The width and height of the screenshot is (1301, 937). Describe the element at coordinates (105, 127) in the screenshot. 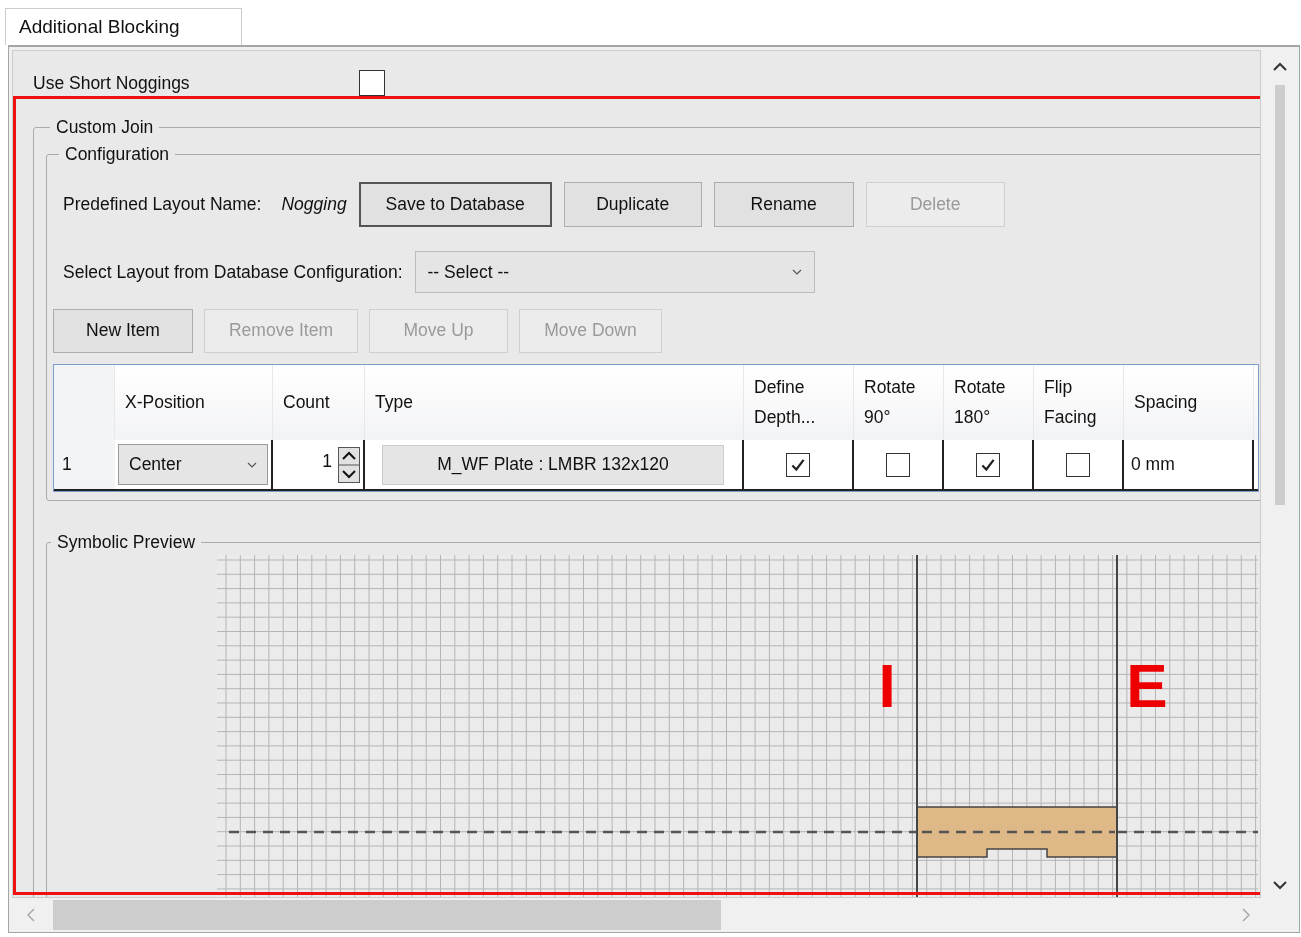

I see `group-title: Custom Join` at that location.